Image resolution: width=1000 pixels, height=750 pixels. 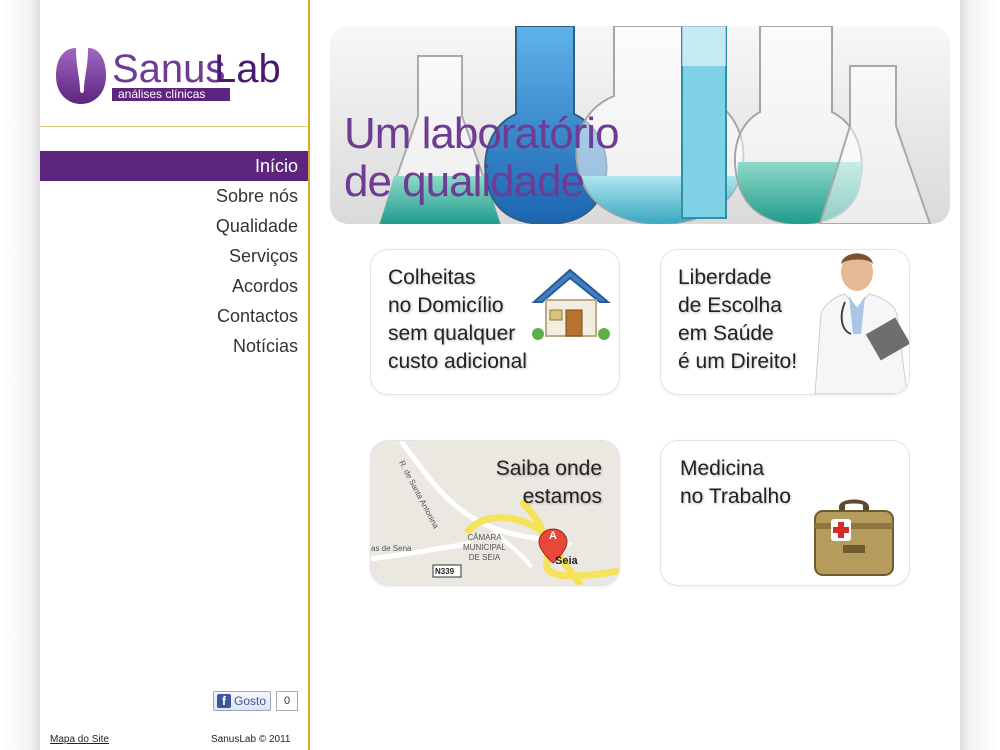 What do you see at coordinates (174, 226) in the screenshot?
I see `nav-item-qualidade: Qualidade` at bounding box center [174, 226].